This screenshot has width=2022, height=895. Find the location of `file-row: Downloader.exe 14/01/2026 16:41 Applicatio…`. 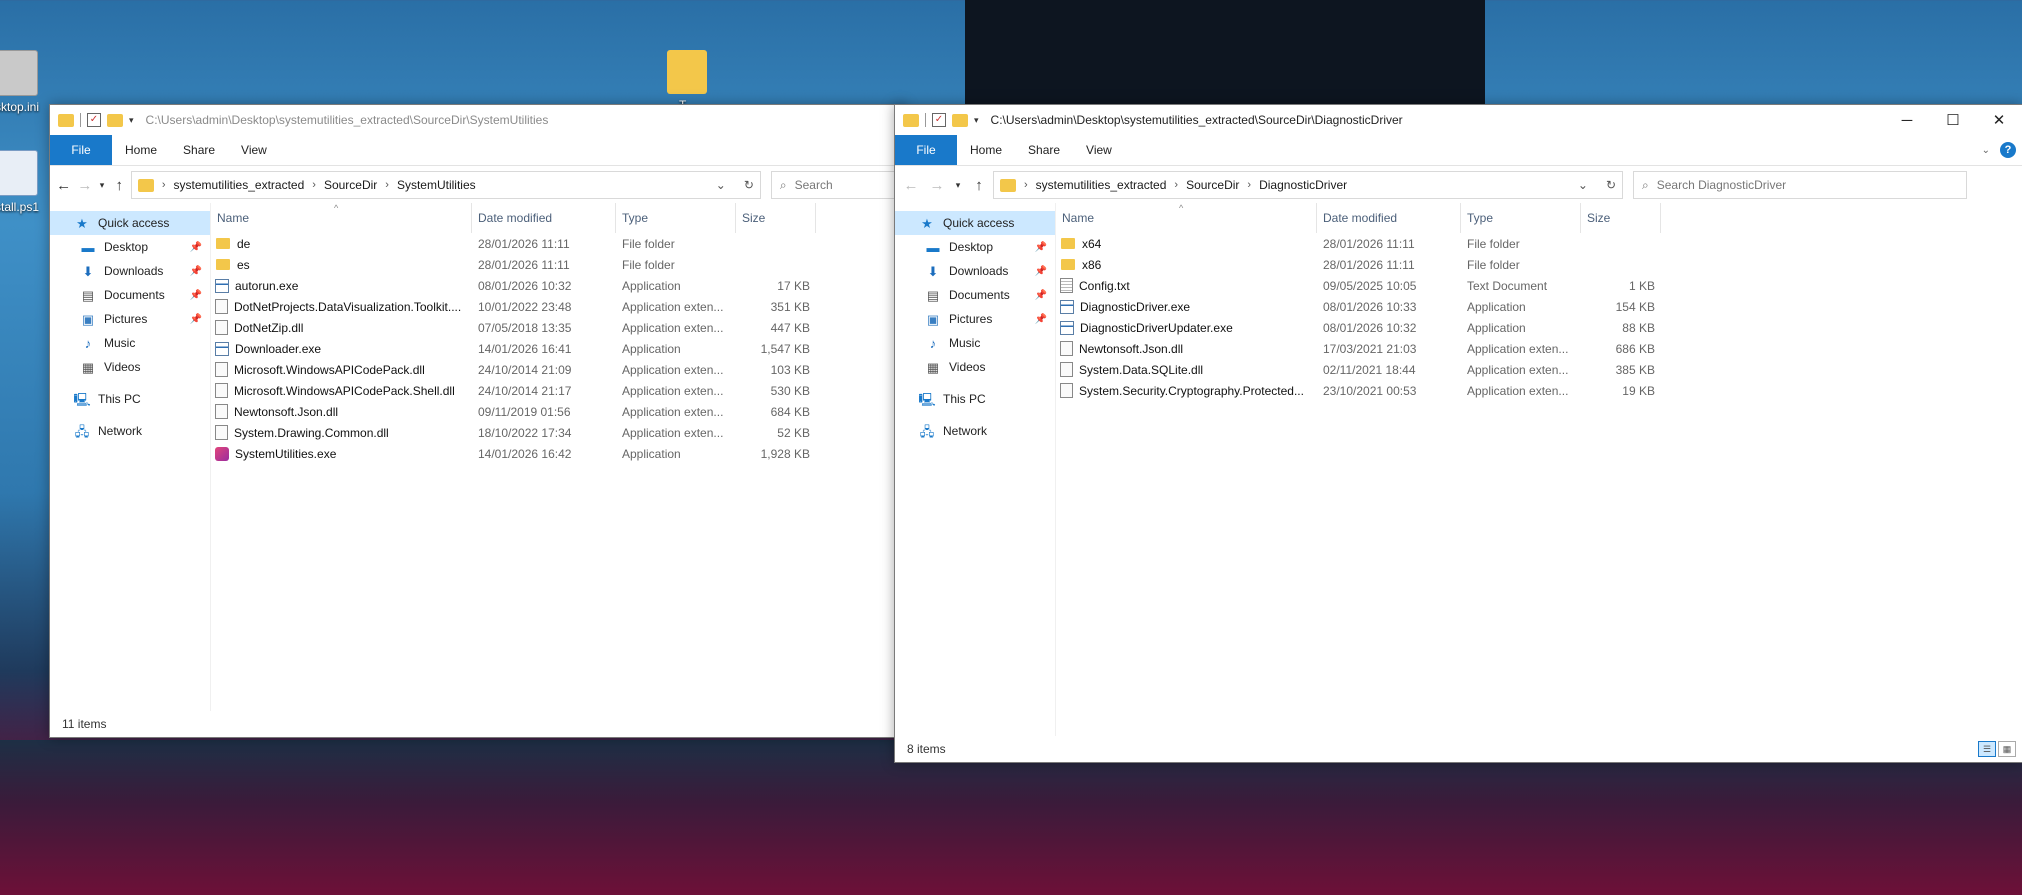

file-row: Downloader.exe 14/01/2026 16:41 Applicatio… is located at coordinates (558, 348).